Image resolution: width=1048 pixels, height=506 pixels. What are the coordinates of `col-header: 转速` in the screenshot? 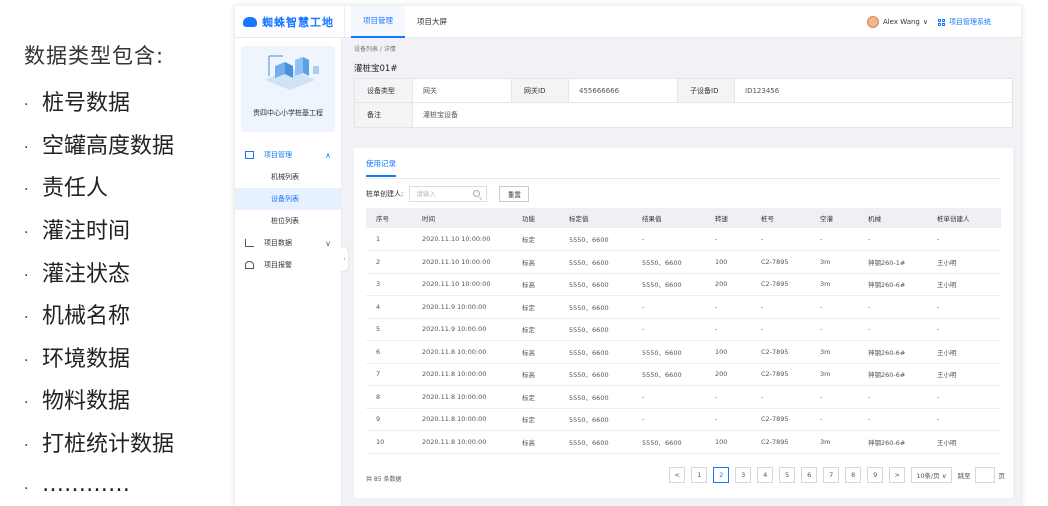 It's located at (728, 218).